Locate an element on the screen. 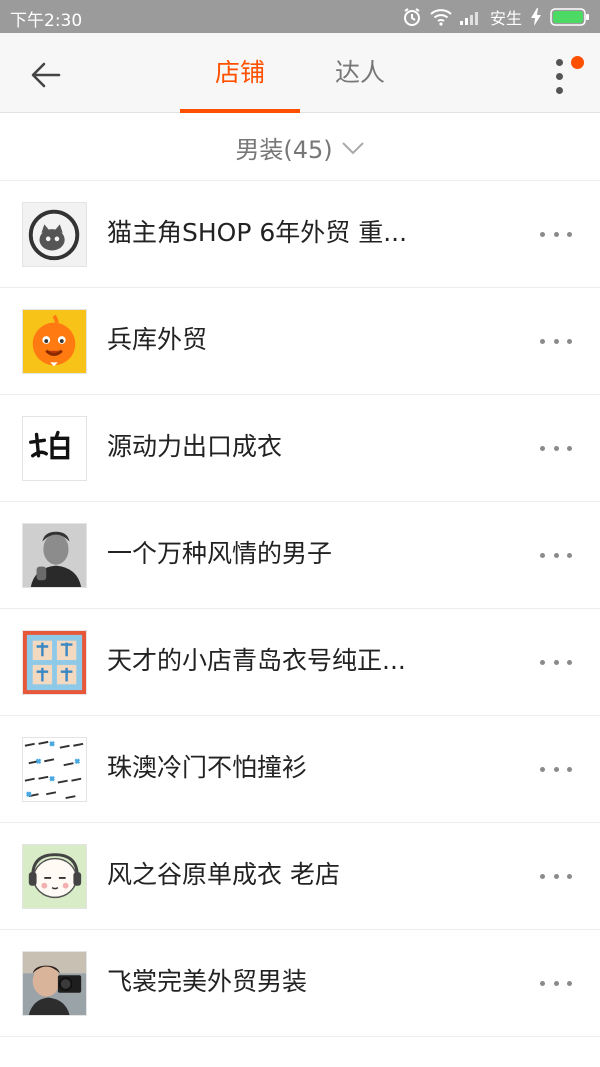 This screenshot has height=1067, width=600. black-cat-logo is located at coordinates (54, 234).